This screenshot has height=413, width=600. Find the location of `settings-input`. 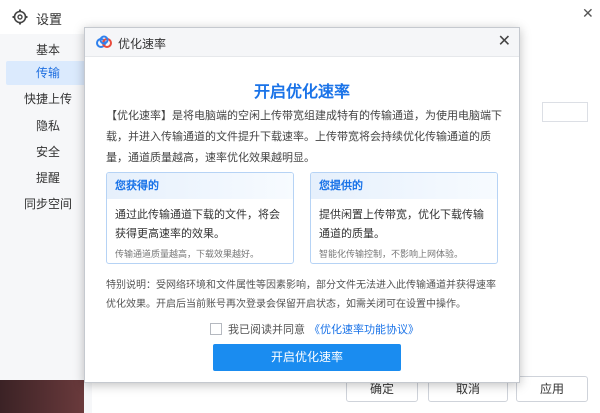

settings-input is located at coordinates (565, 112).